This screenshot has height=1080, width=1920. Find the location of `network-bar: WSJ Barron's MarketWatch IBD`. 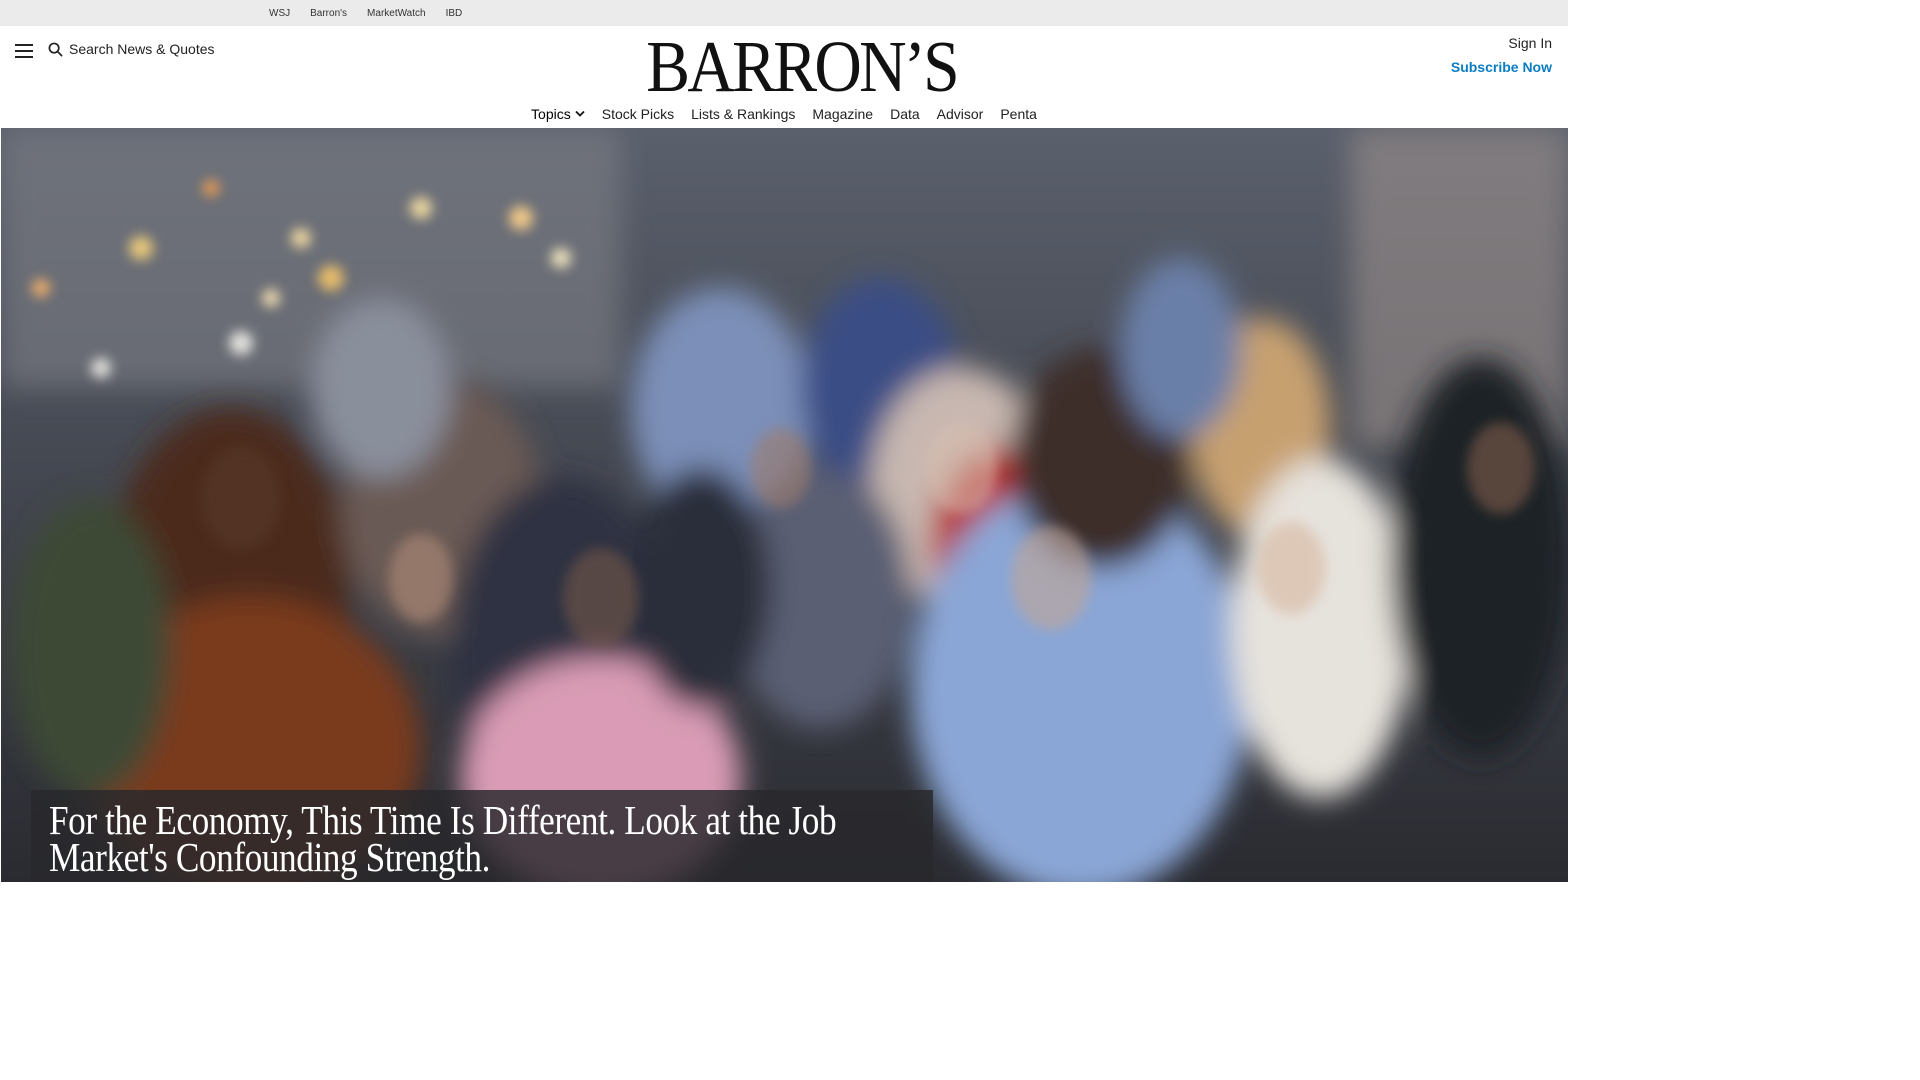

network-bar: WSJ Barron's MarketWatch IBD is located at coordinates (784, 13).